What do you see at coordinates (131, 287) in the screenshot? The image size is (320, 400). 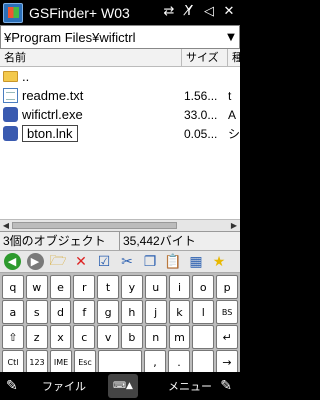 I see `key-y: y` at bounding box center [131, 287].